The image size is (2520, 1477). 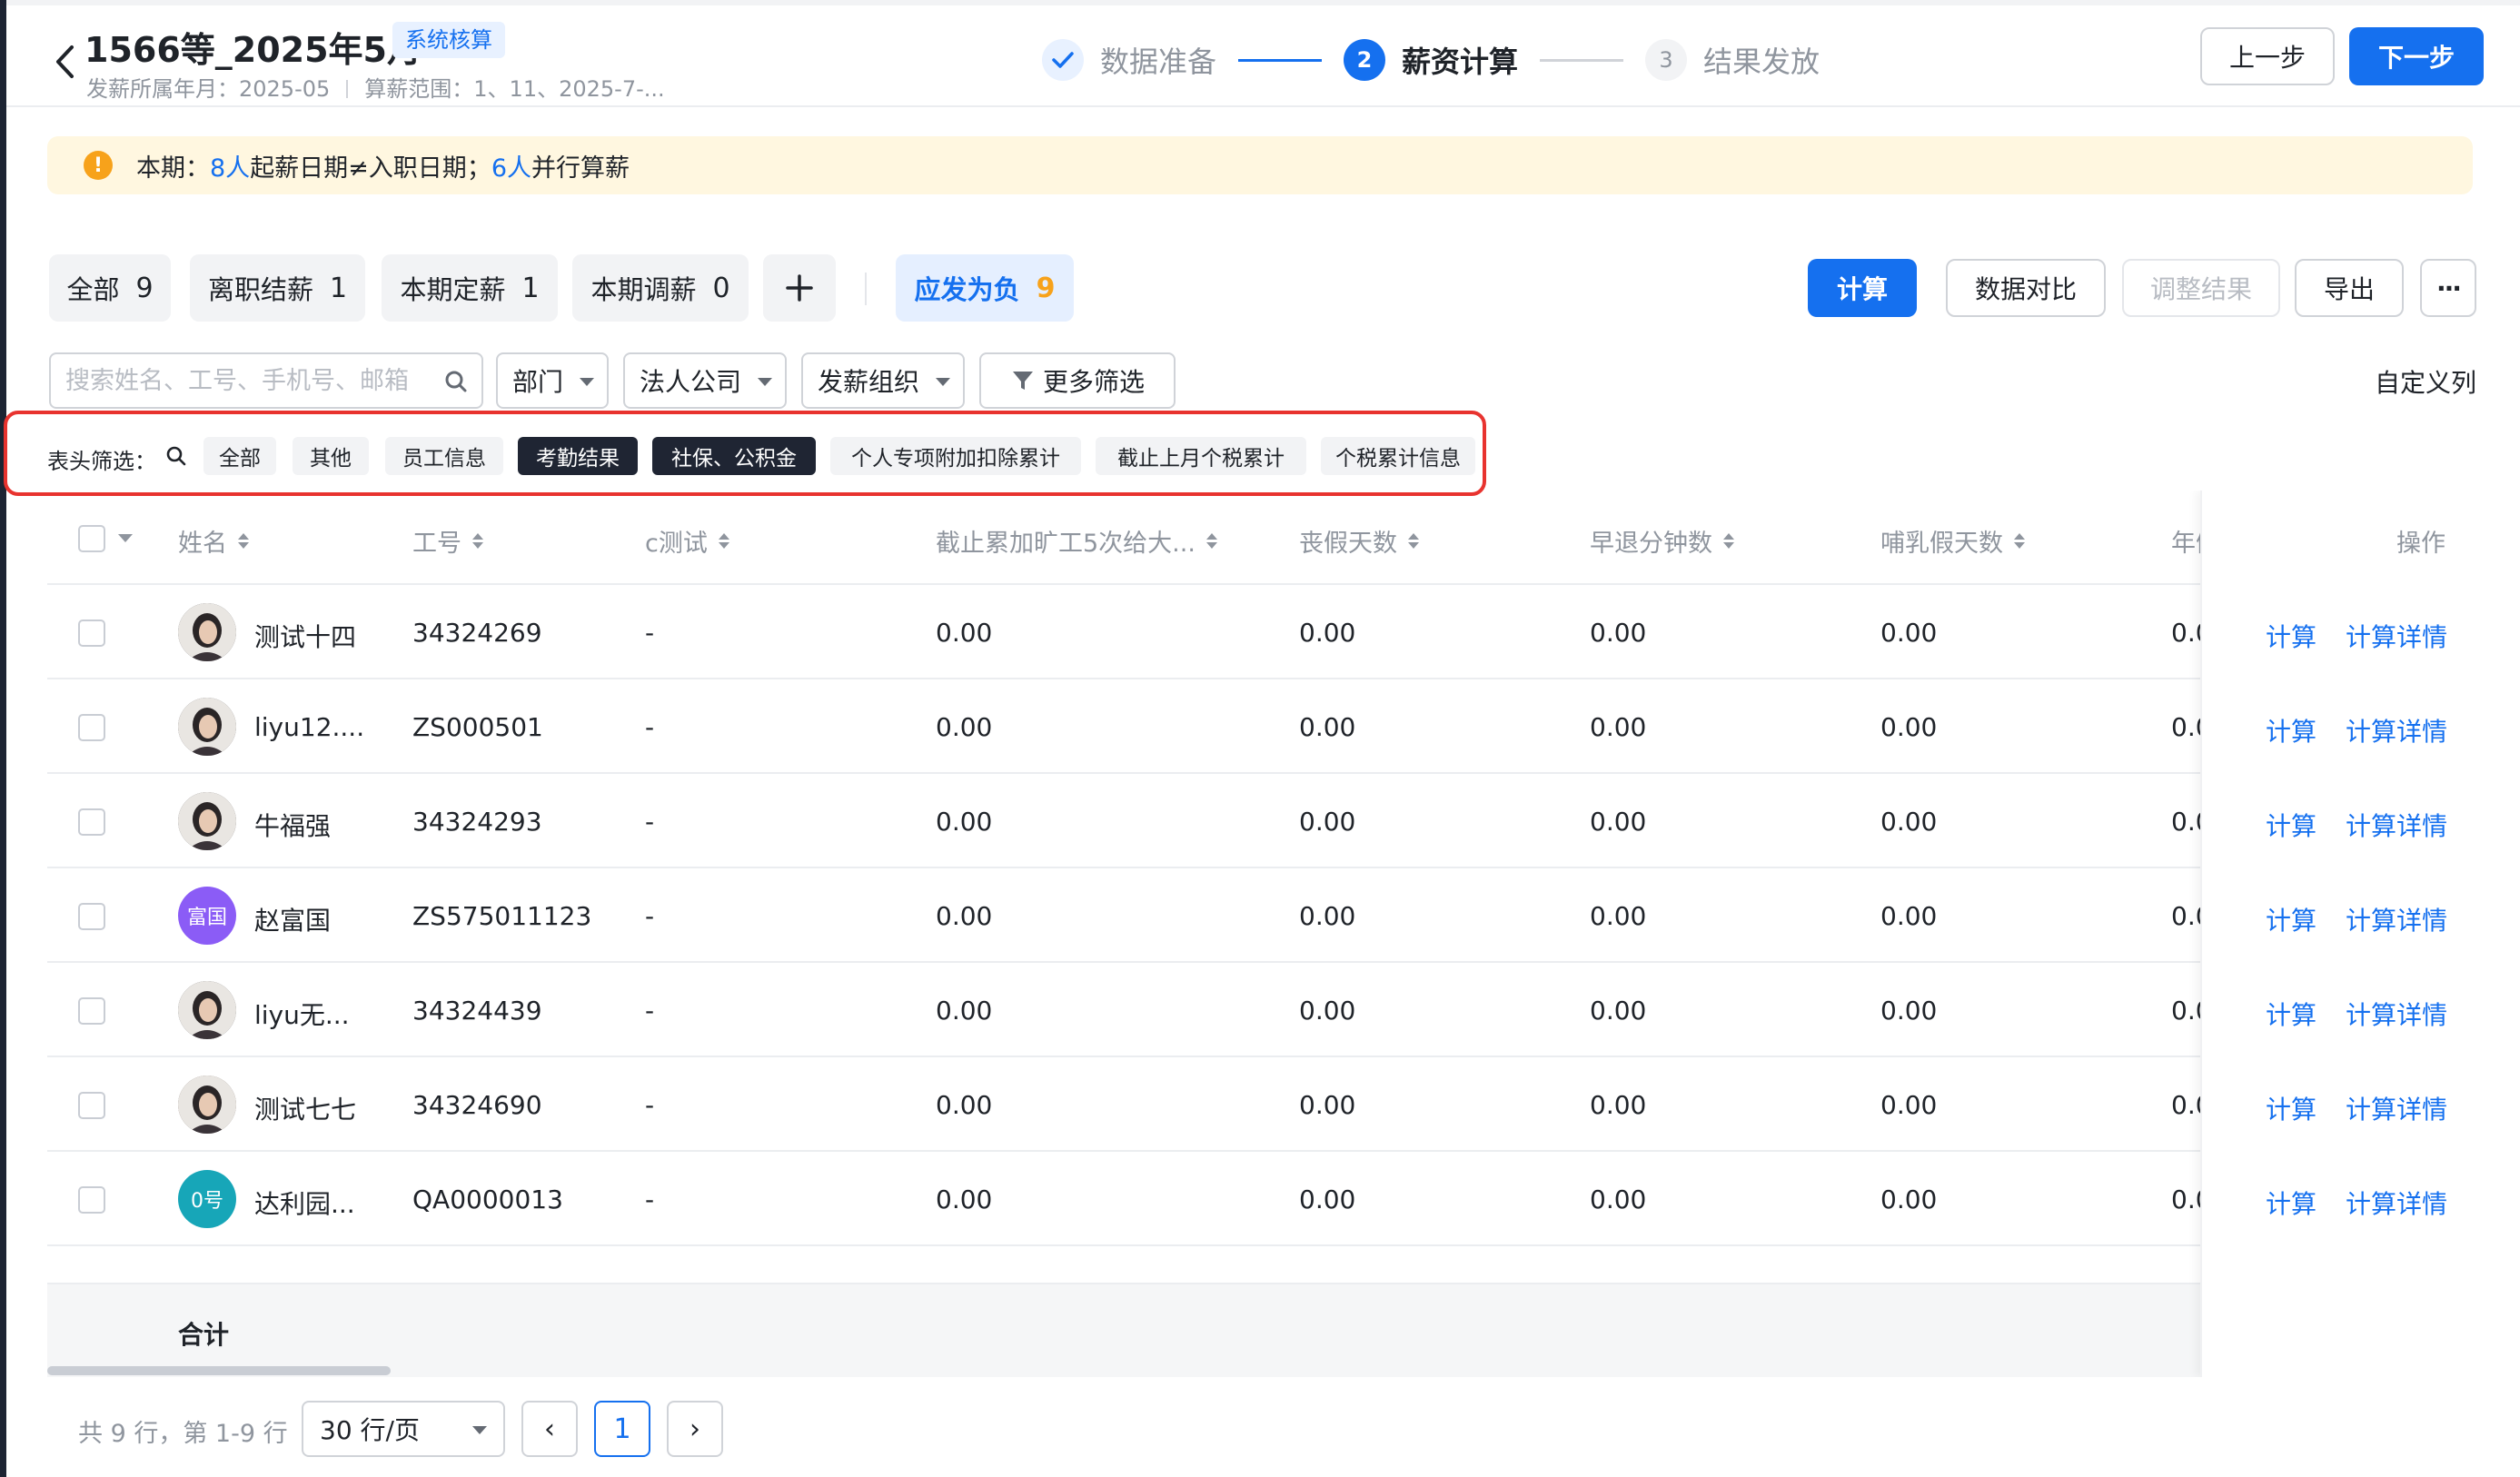 What do you see at coordinates (1327, 1011) in the screenshot?
I see `cell-bereavement: 0.00` at bounding box center [1327, 1011].